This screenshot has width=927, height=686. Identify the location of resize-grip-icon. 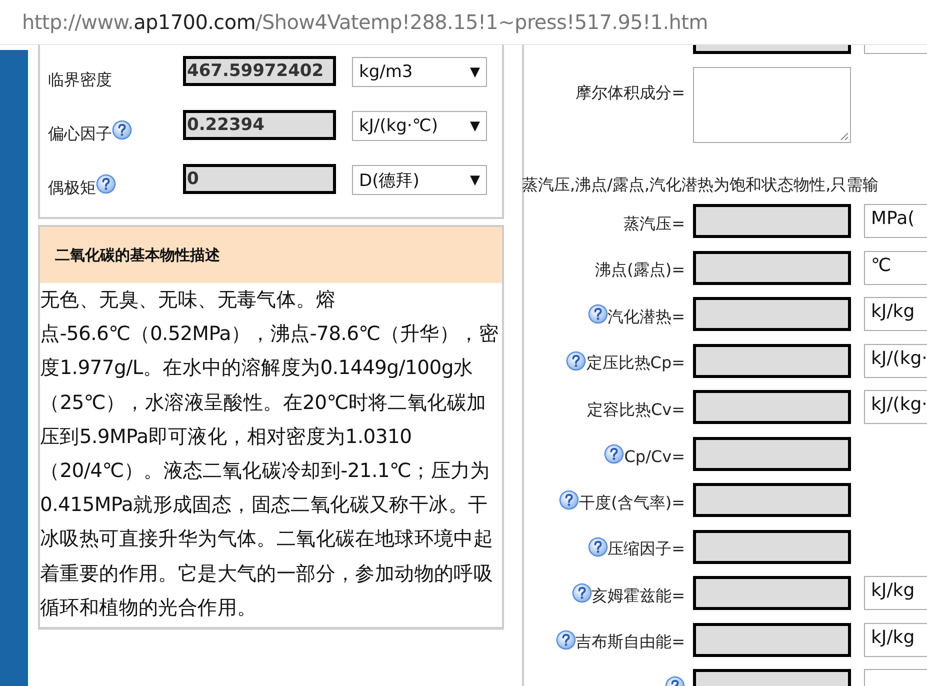
(844, 136).